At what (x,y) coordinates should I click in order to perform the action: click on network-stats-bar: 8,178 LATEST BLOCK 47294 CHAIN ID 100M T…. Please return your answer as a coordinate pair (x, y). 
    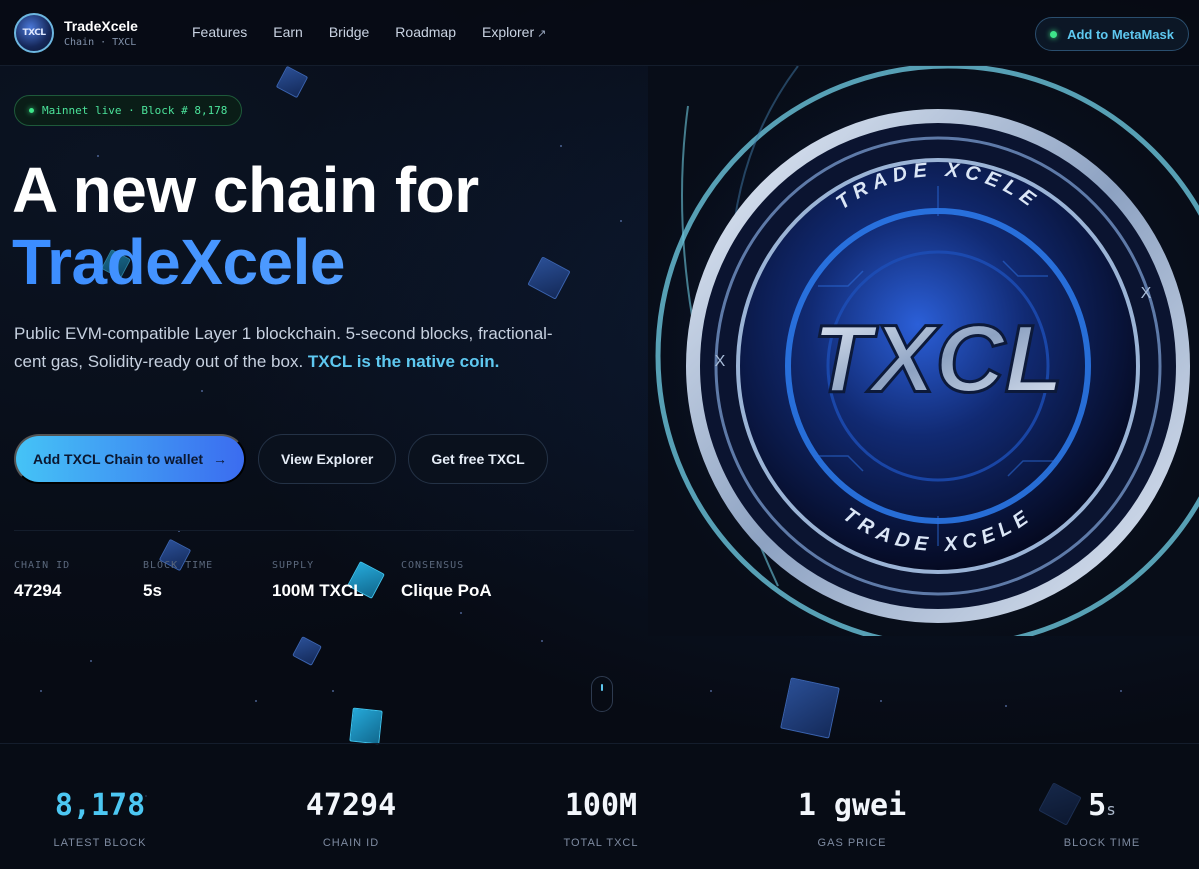
    Looking at the image, I should click on (599, 806).